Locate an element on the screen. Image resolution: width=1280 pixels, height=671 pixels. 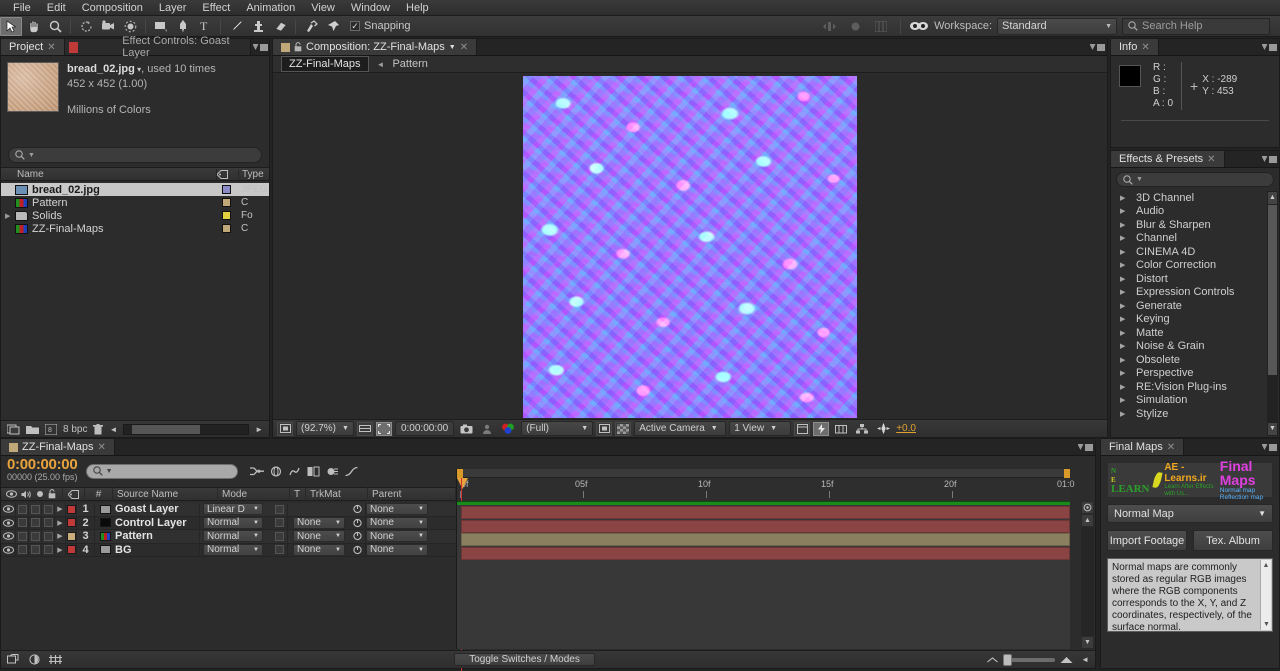
transfer-controls-icon is located at coordinates (34, 659).